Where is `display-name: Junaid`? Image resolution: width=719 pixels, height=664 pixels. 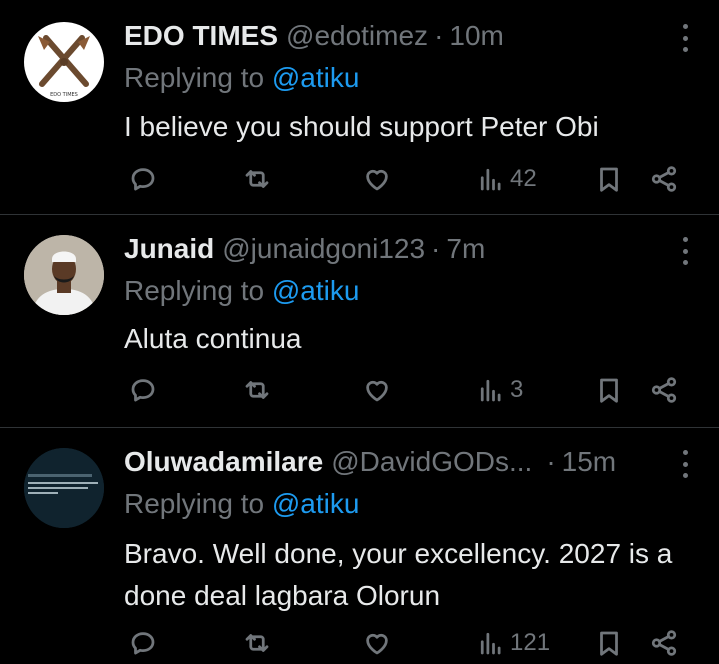 display-name: Junaid is located at coordinates (169, 249).